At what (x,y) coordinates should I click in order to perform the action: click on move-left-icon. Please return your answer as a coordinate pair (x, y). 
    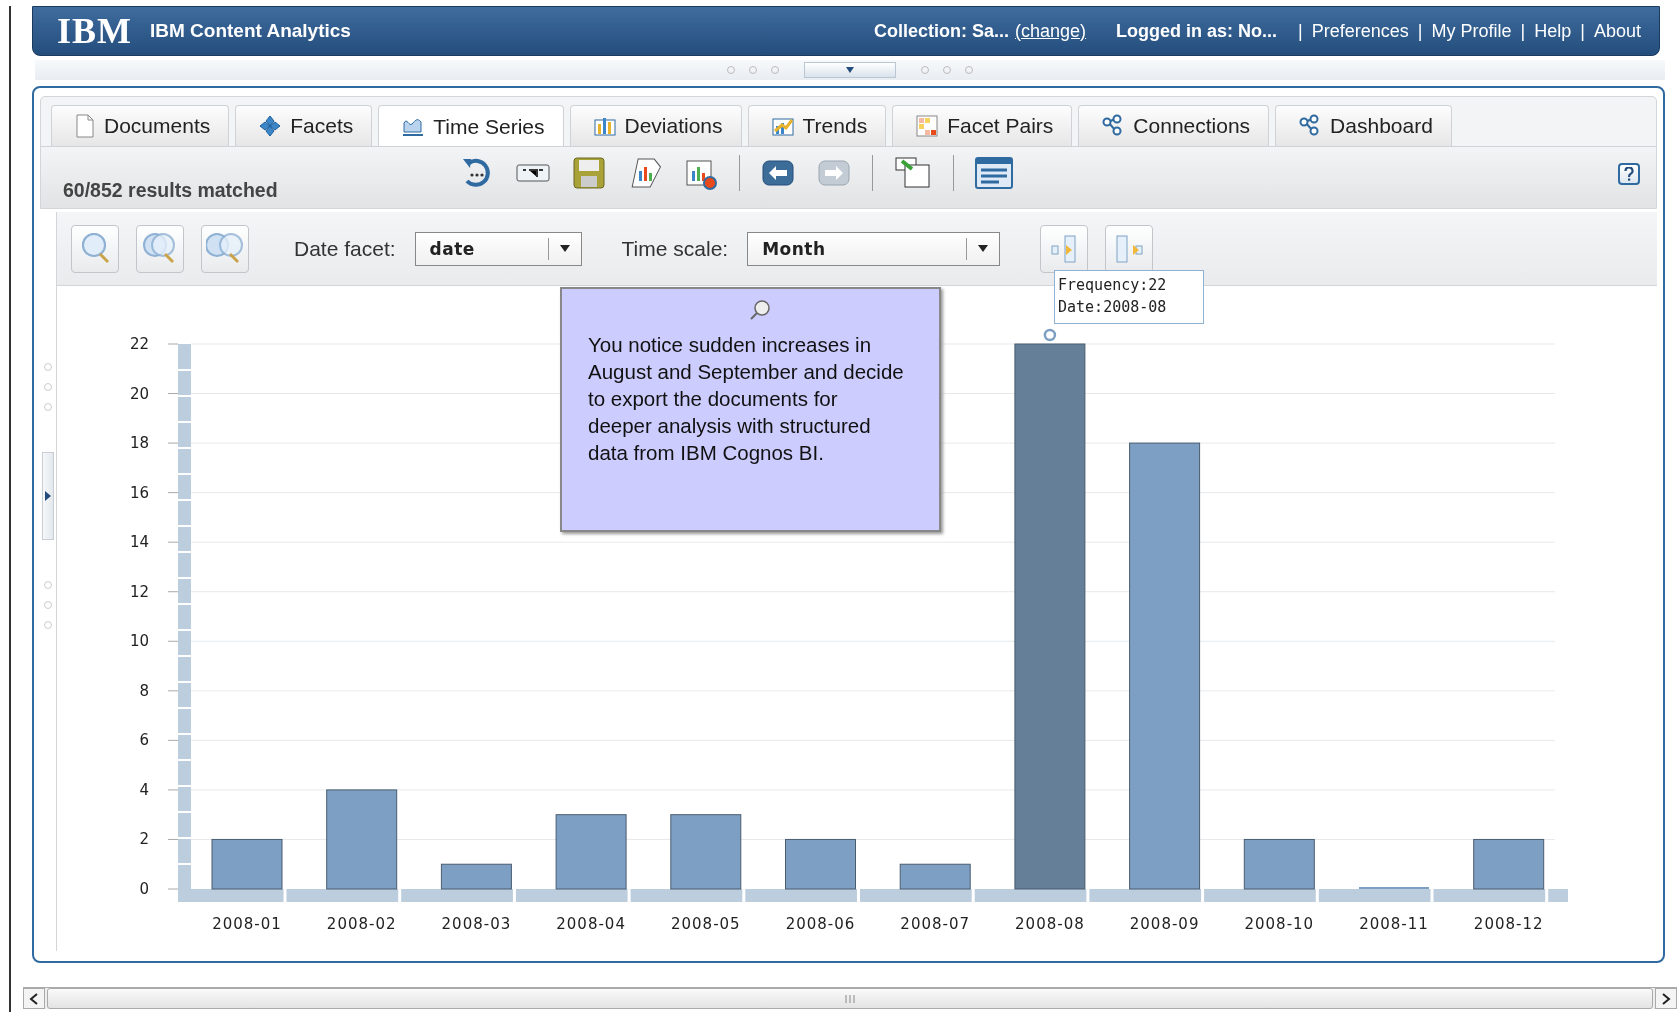
    Looking at the image, I should click on (1064, 248).